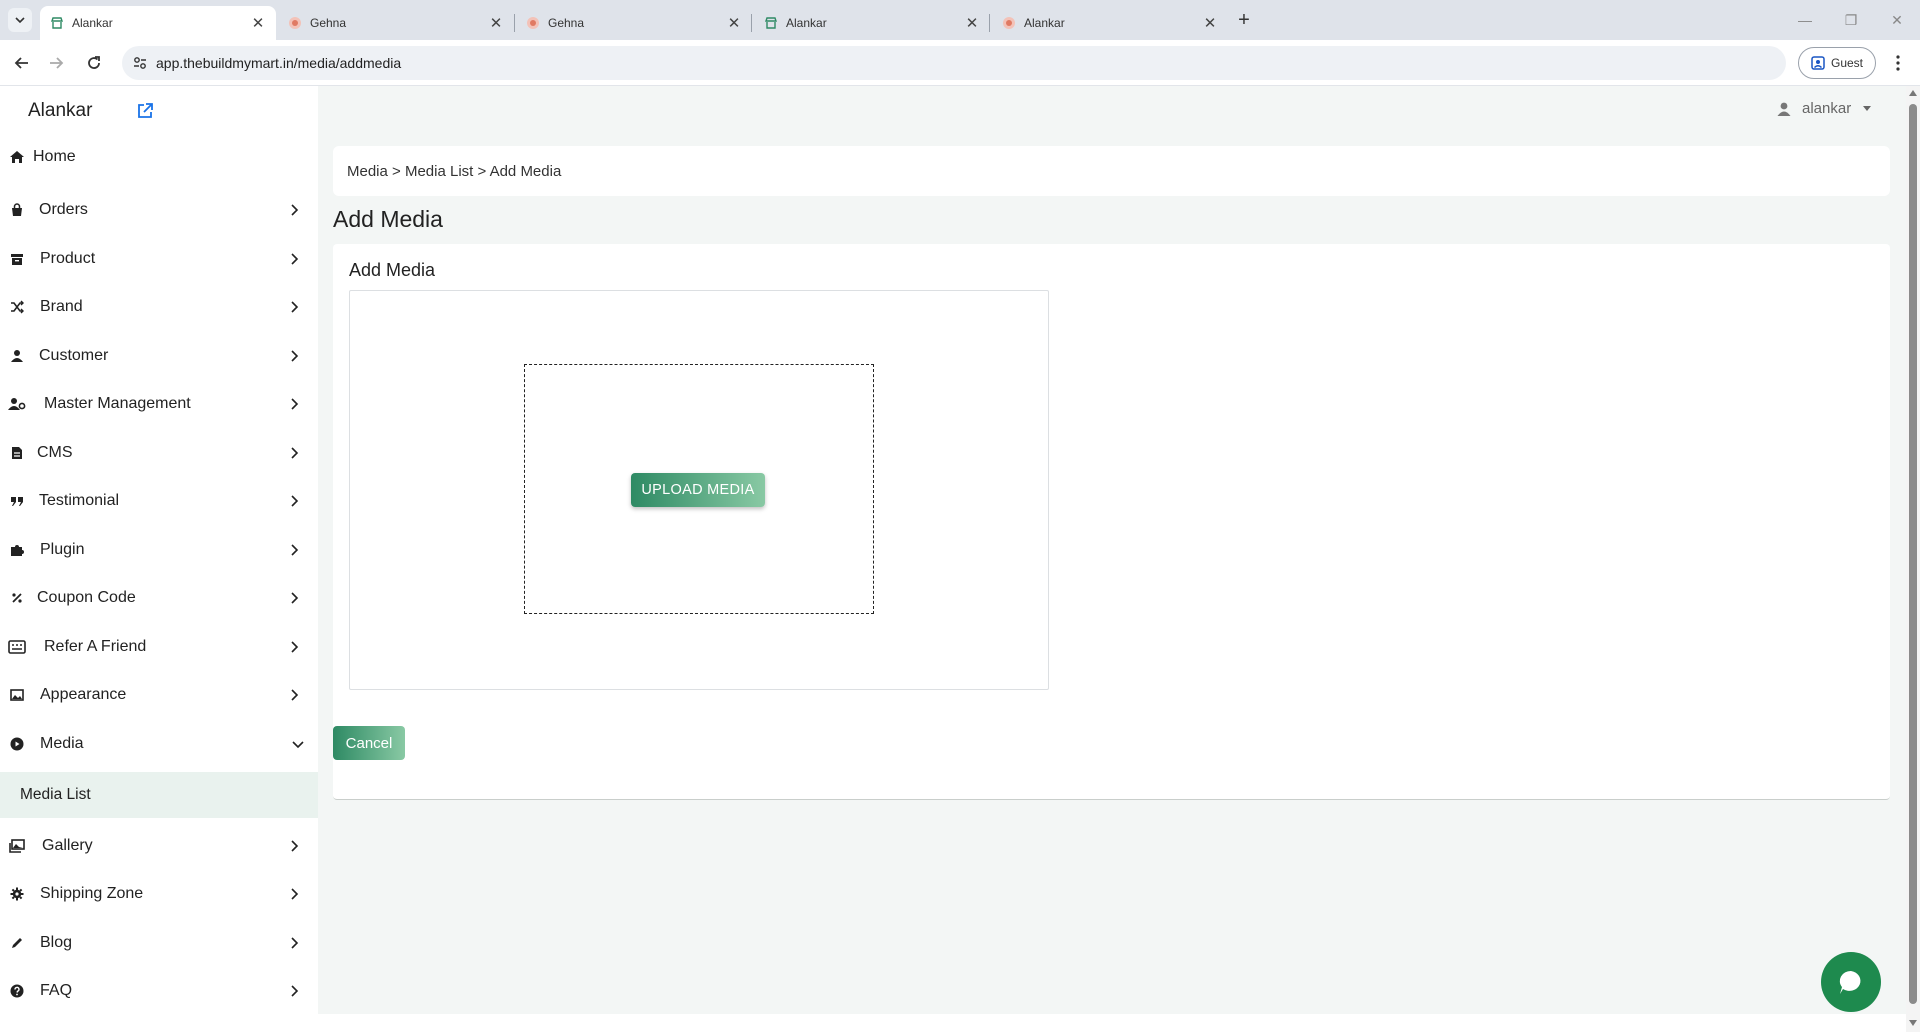  Describe the element at coordinates (17, 846) in the screenshot. I see `images-icon` at that location.